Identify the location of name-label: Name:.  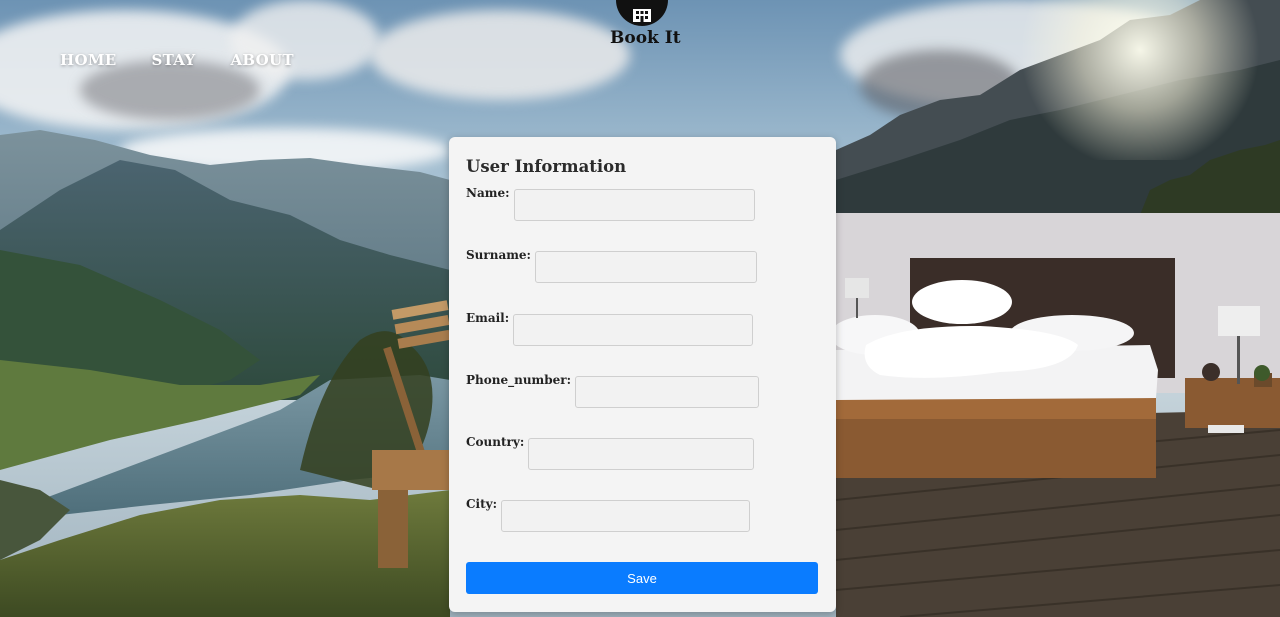
(488, 193).